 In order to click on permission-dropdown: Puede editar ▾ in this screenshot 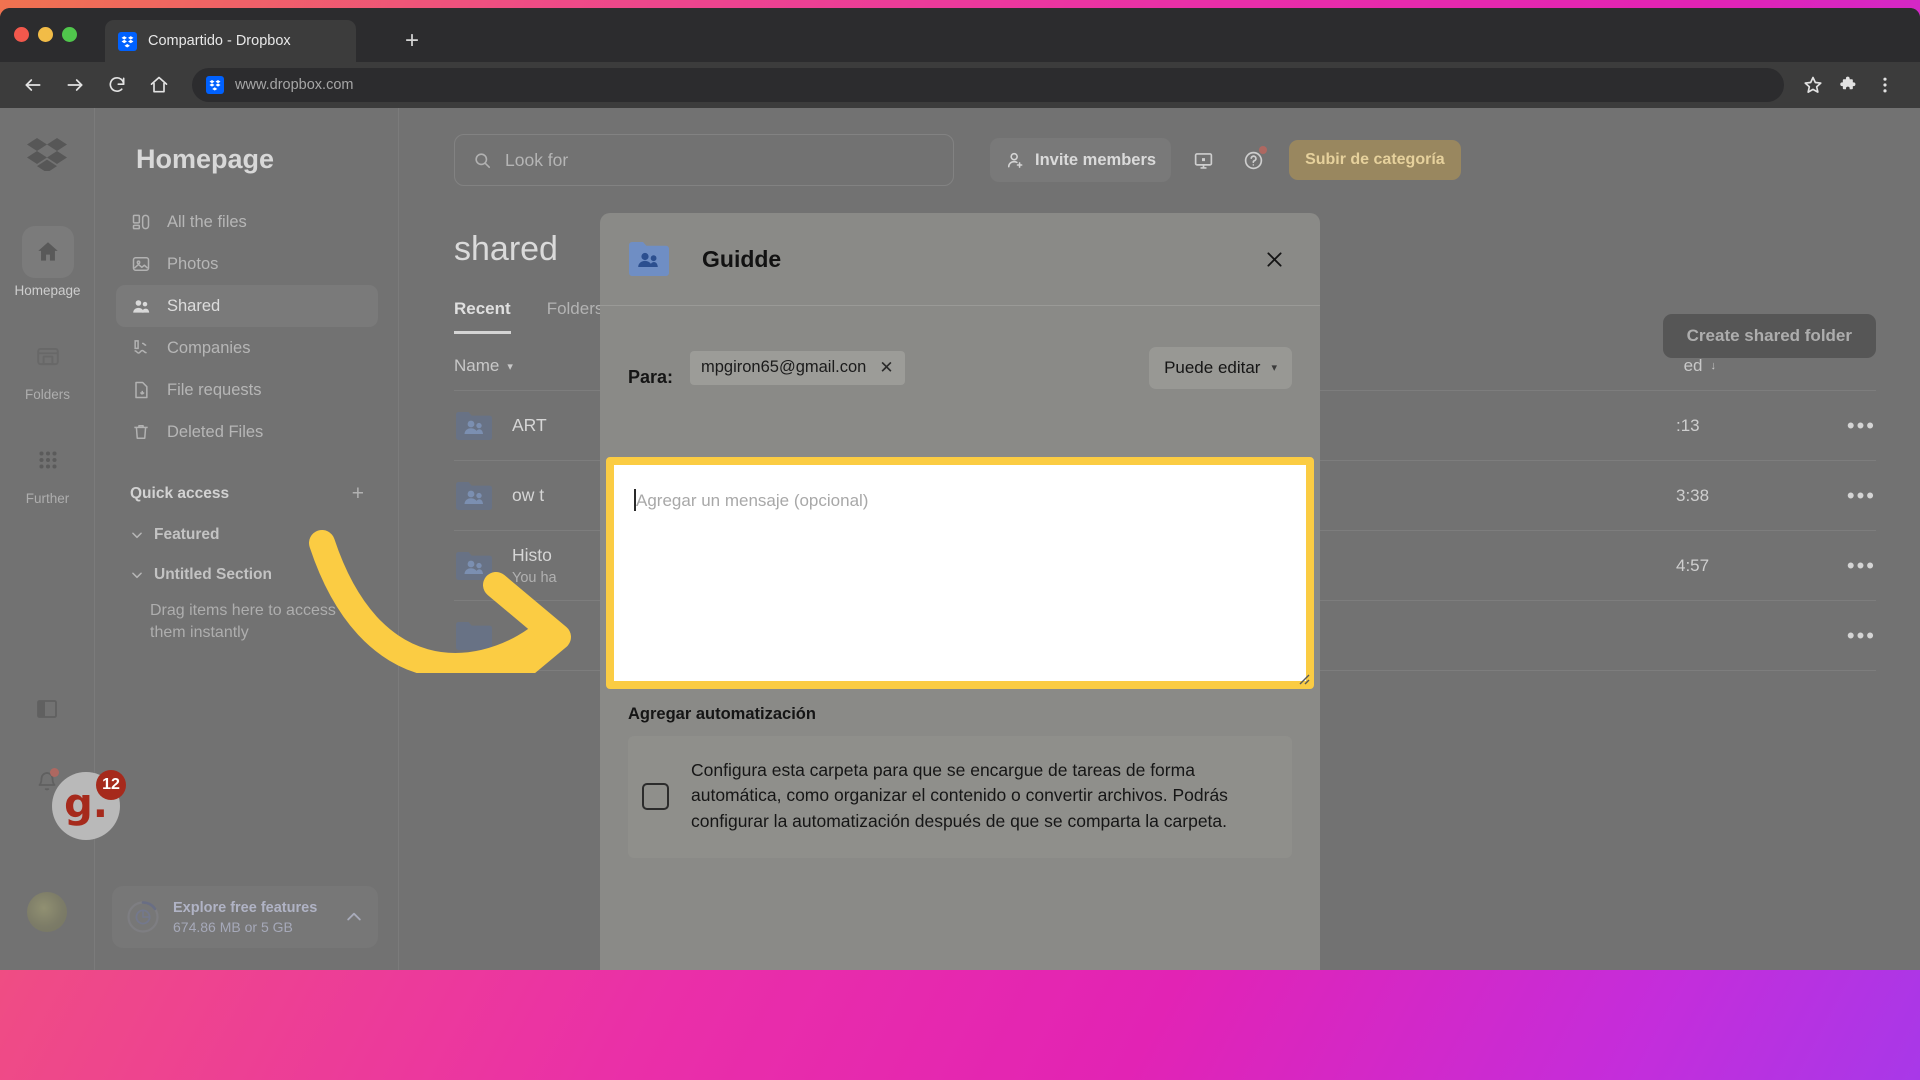, I will do `click(1220, 367)`.